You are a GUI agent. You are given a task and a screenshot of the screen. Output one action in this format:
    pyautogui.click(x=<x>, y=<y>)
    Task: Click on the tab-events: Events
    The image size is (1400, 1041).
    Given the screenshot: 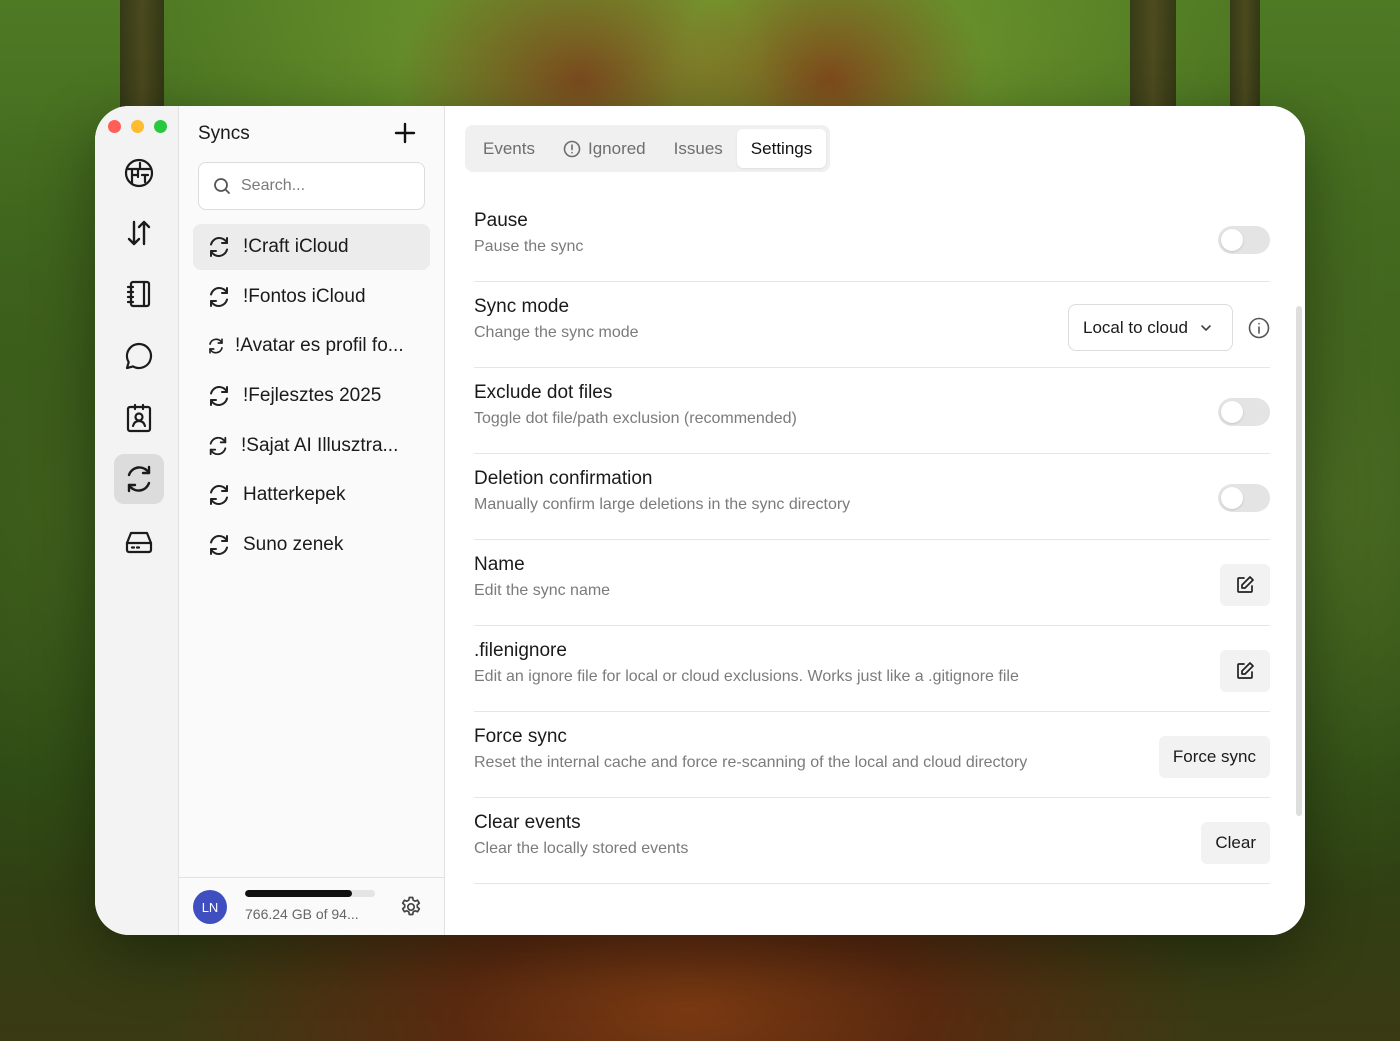 What is the action you would take?
    pyautogui.click(x=509, y=148)
    